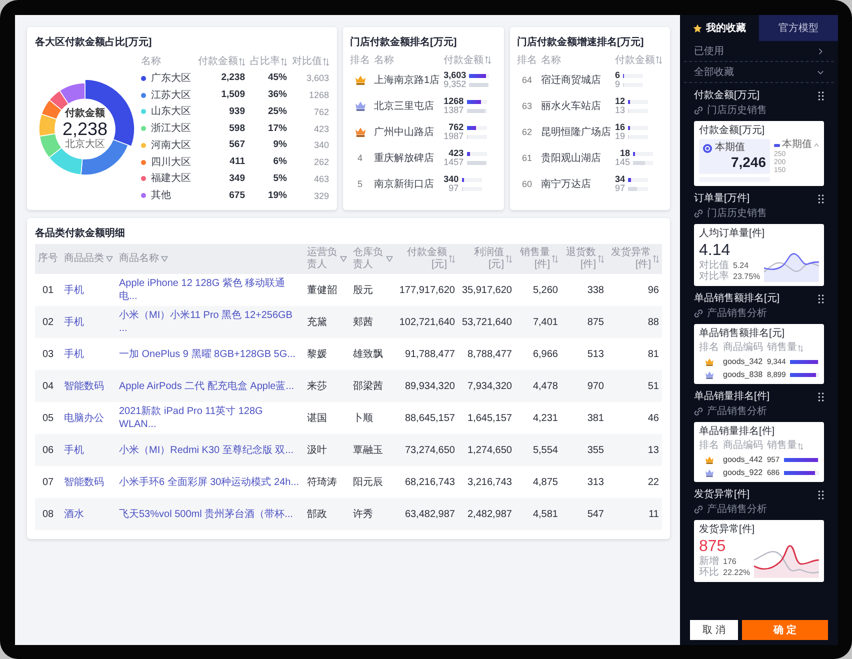 This screenshot has height=659, width=852. What do you see at coordinates (88, 418) in the screenshot?
I see `table-link: 电脑办公` at bounding box center [88, 418].